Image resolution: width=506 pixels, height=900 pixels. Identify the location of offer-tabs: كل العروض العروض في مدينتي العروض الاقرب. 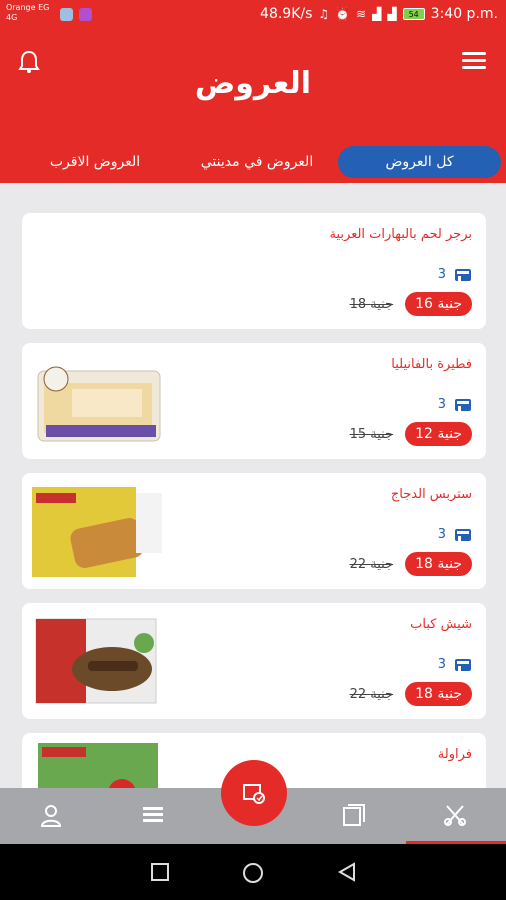
(256, 163).